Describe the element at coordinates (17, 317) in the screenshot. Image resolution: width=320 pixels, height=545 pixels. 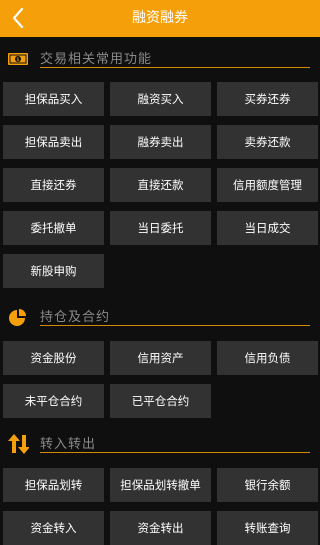
I see `pie-chart-icon` at that location.